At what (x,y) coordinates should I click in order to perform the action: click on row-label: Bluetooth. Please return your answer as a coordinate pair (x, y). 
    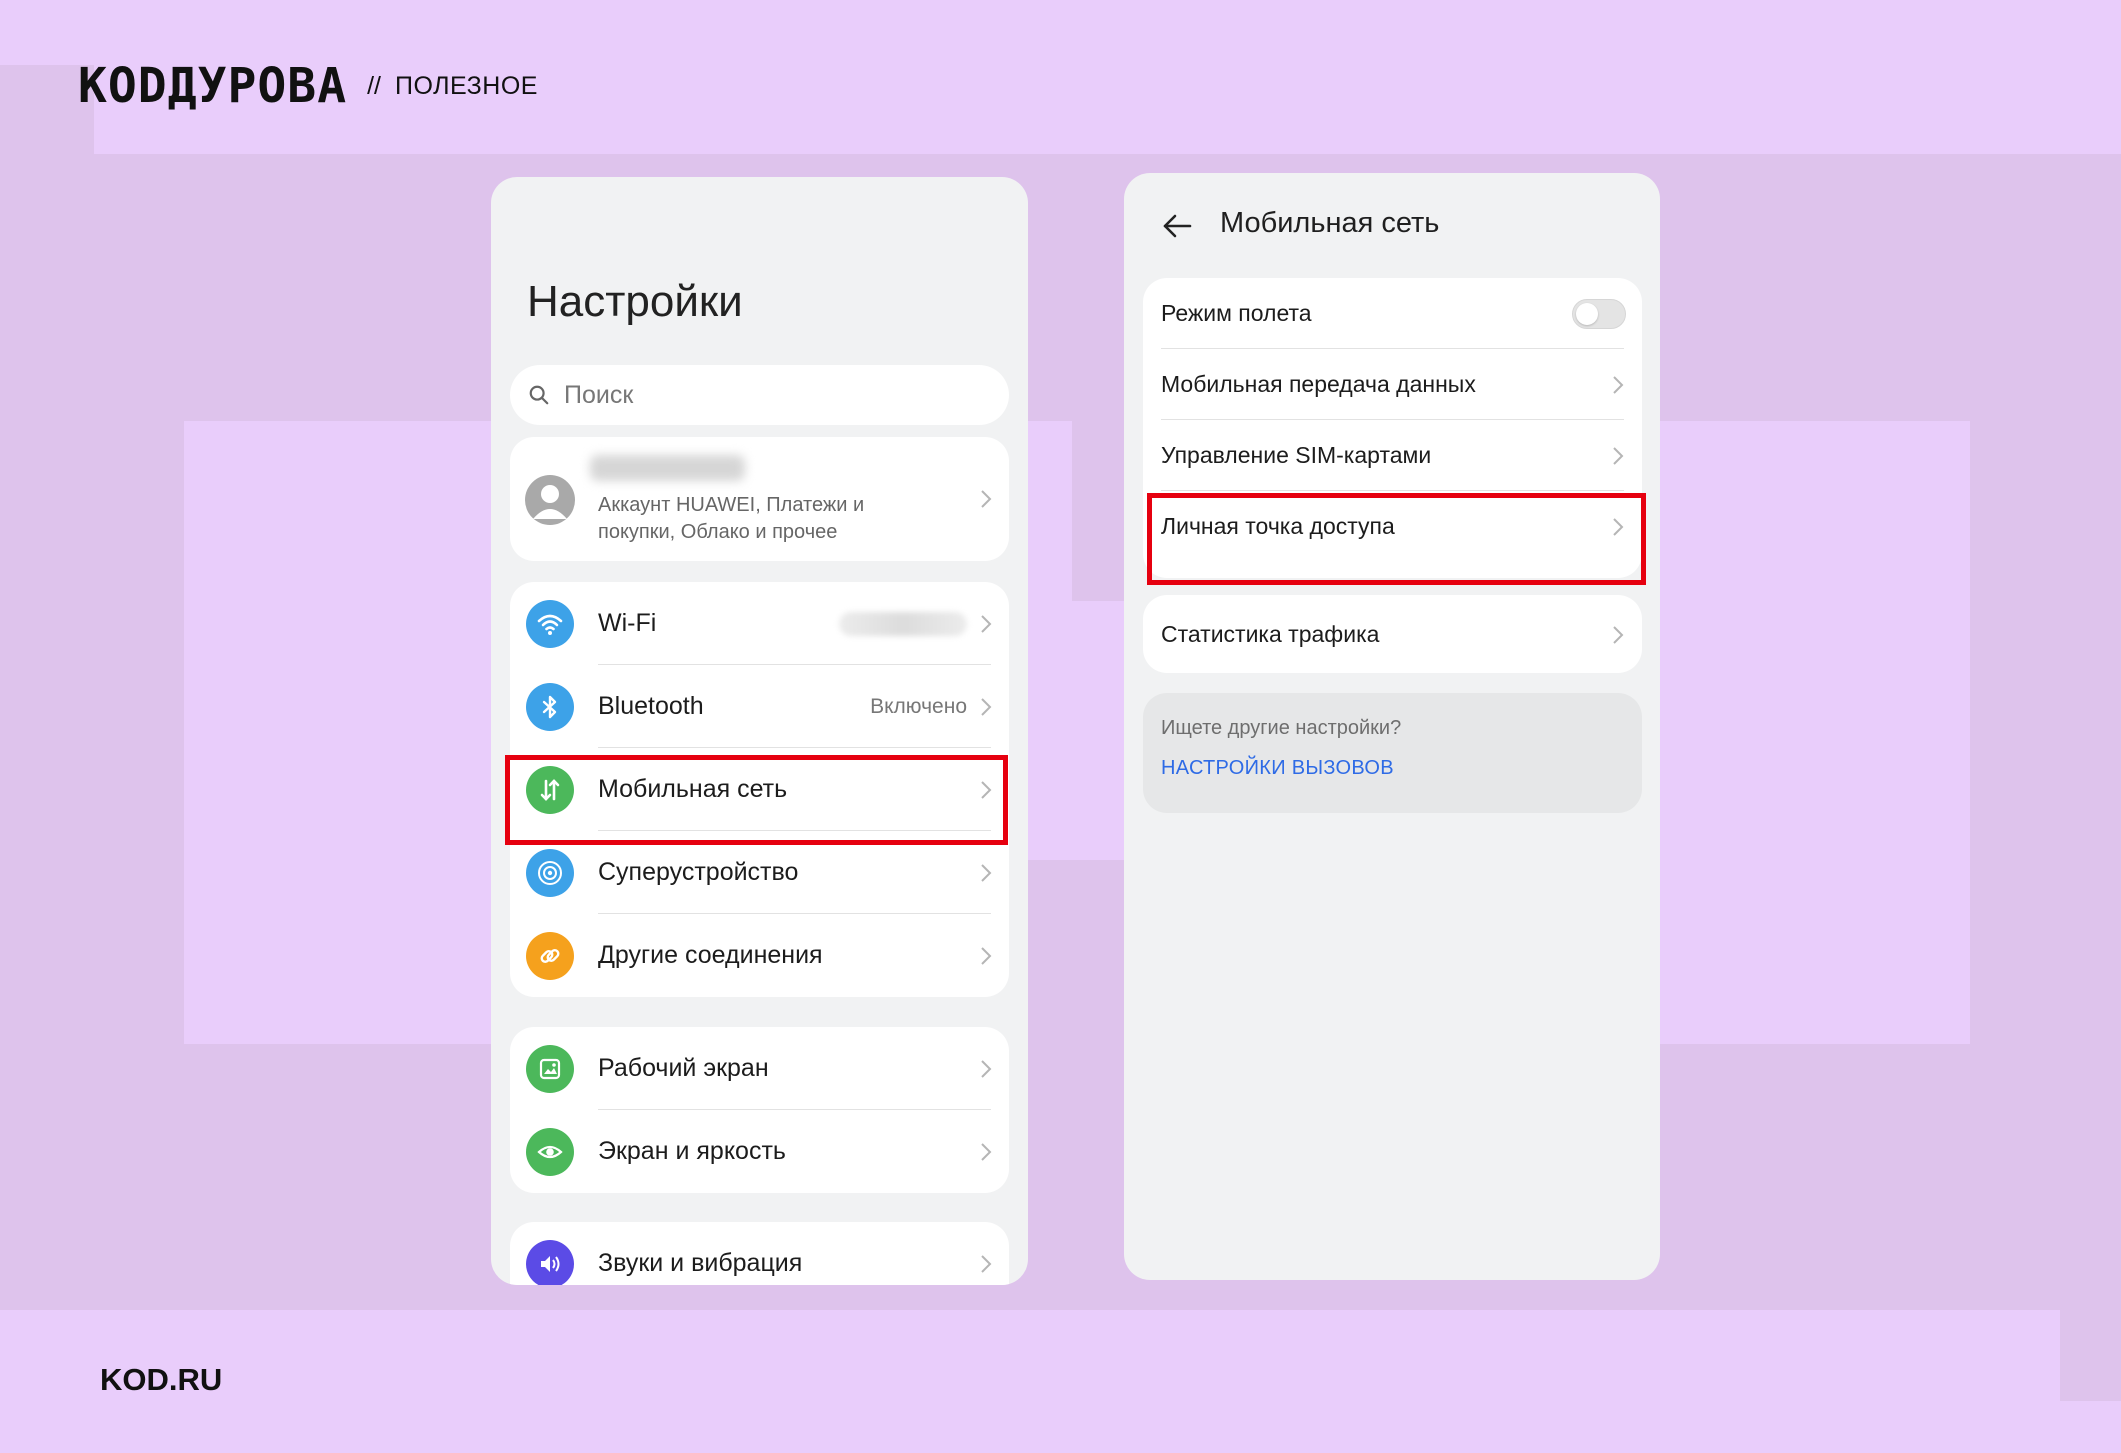
    Looking at the image, I should click on (651, 706).